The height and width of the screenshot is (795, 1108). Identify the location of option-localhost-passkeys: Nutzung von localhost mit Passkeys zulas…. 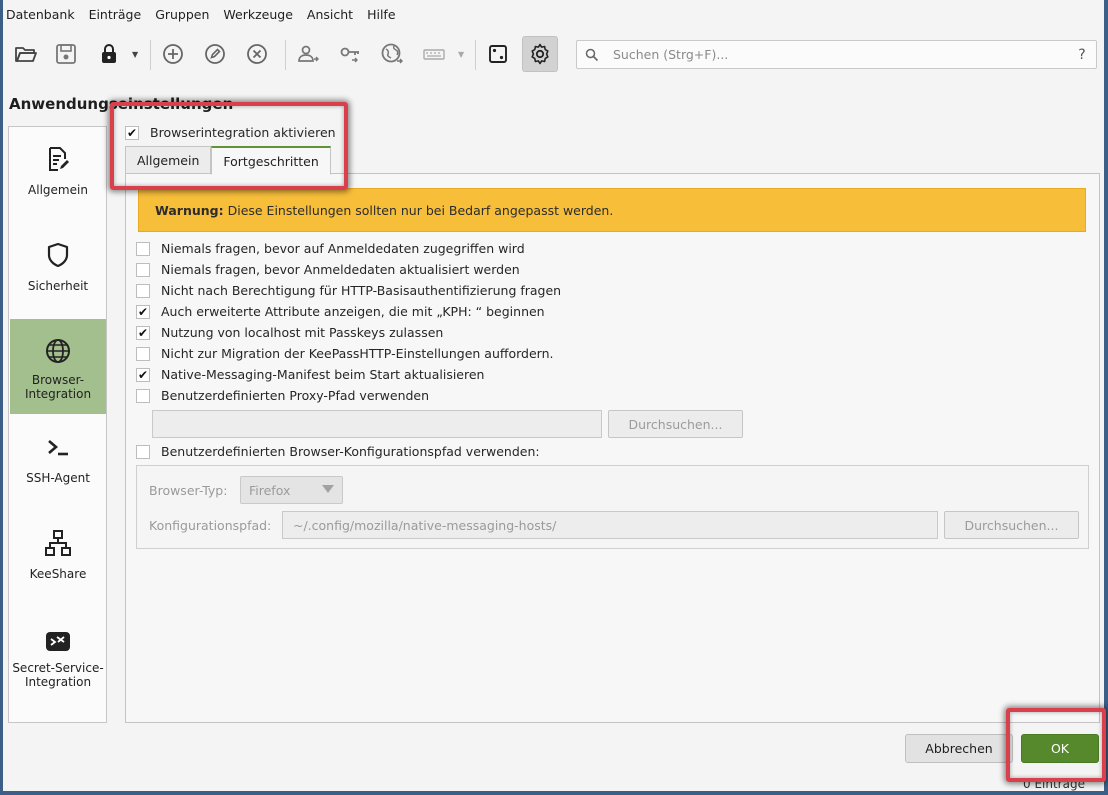
(289, 332).